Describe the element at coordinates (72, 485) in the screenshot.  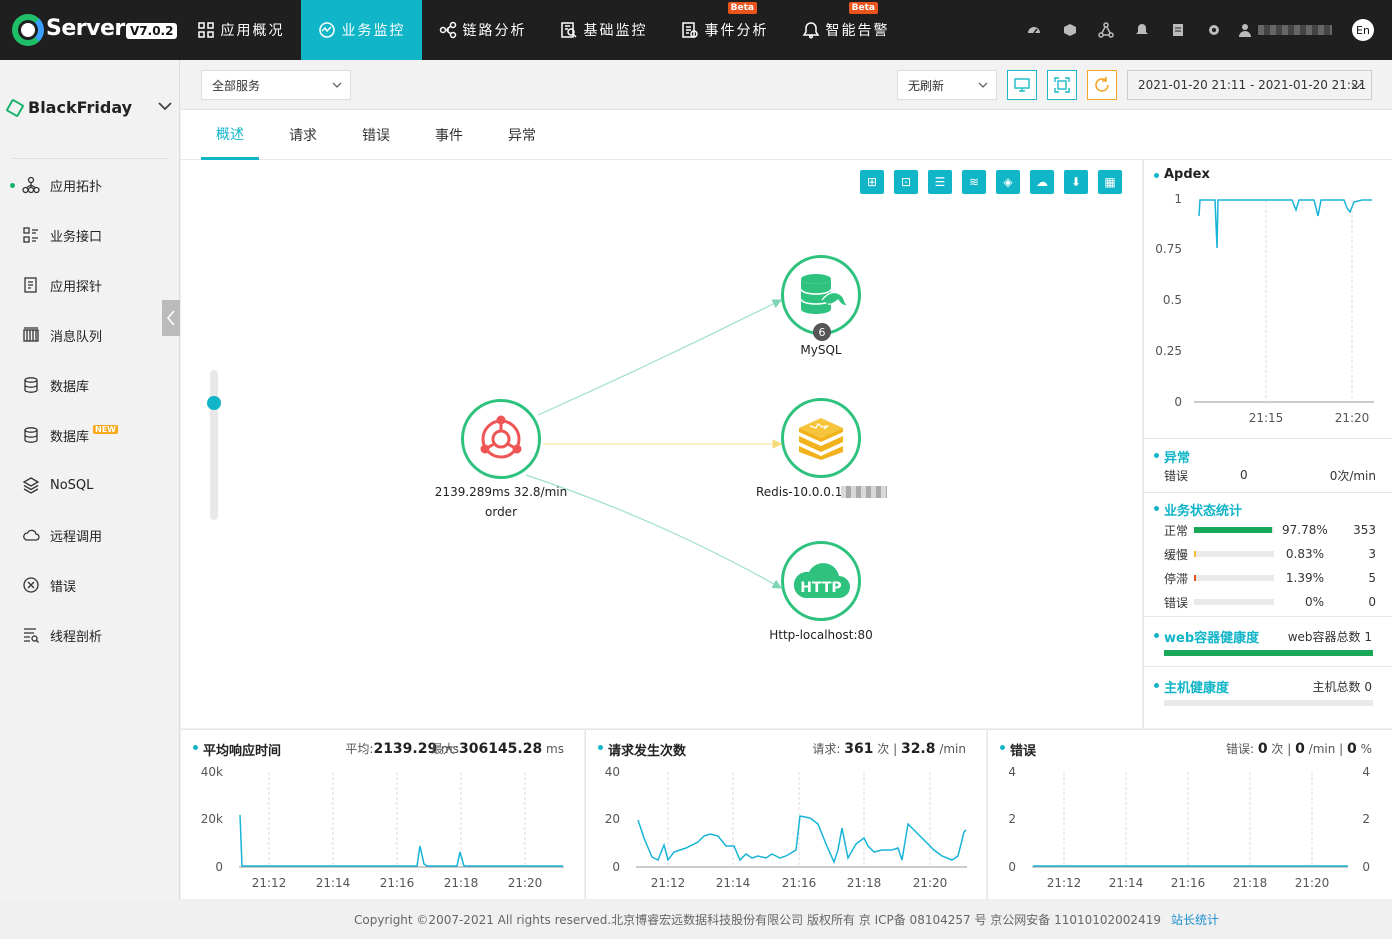
I see `sidebar-item-label: NoSQL` at that location.